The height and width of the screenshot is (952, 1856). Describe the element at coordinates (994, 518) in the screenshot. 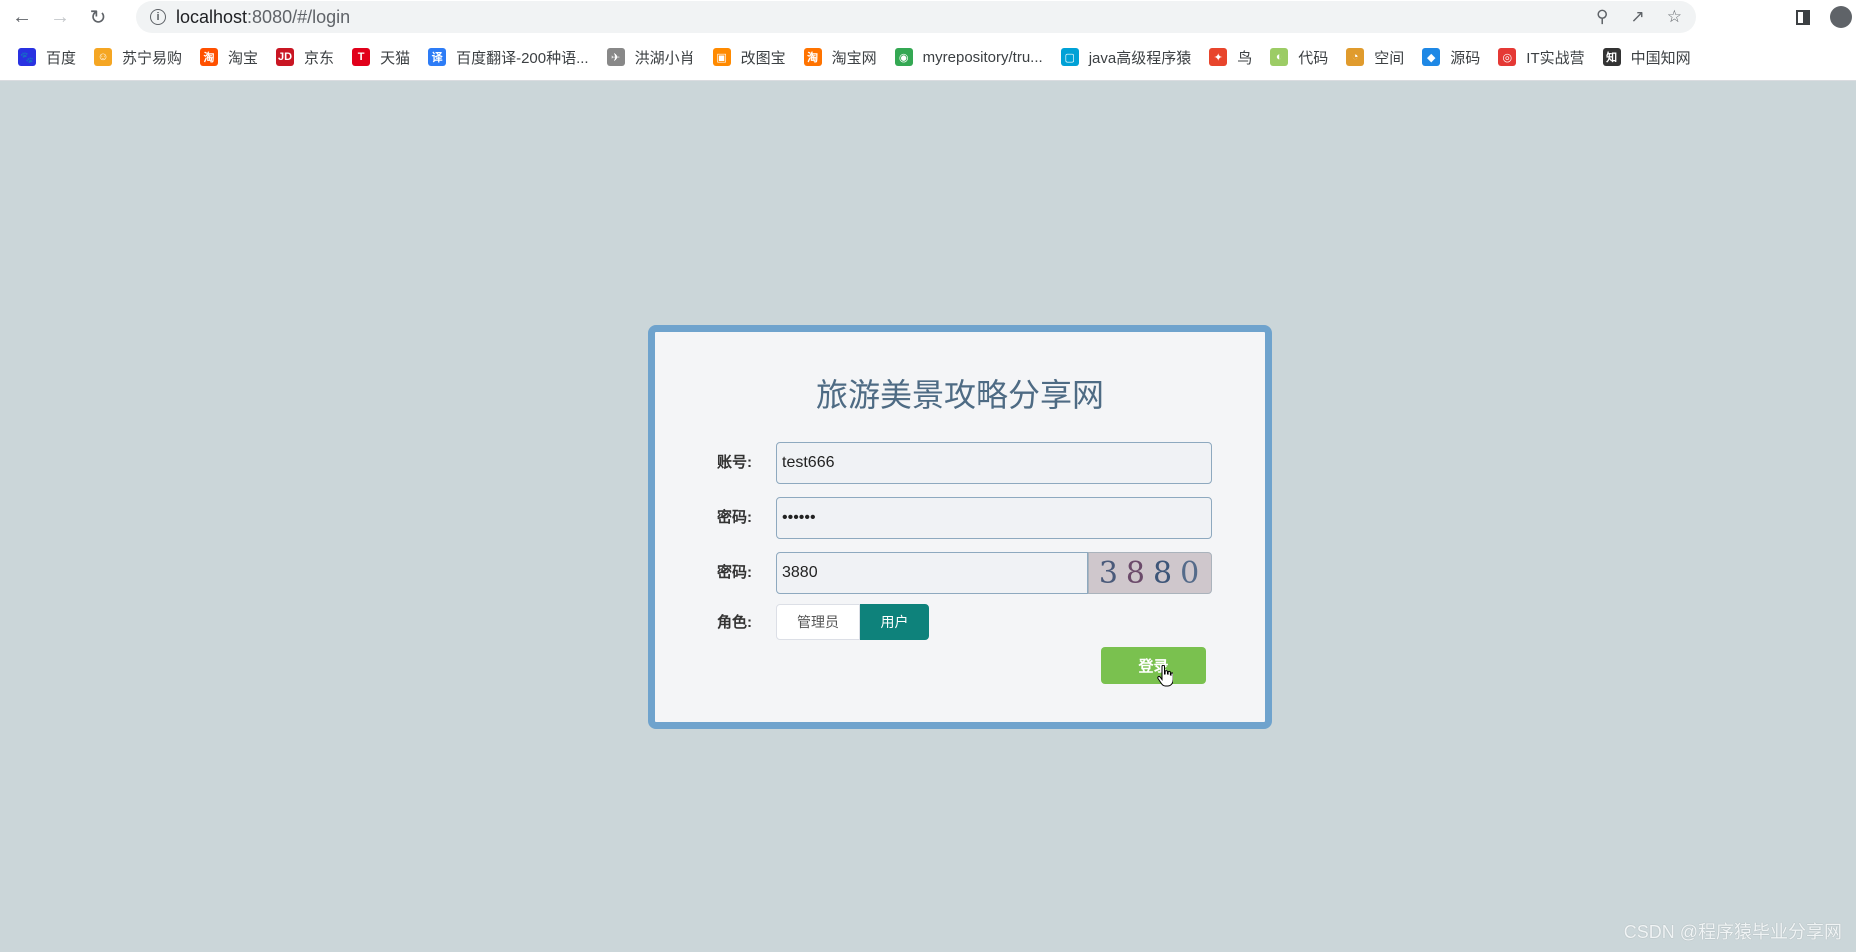

I see `password-input` at that location.